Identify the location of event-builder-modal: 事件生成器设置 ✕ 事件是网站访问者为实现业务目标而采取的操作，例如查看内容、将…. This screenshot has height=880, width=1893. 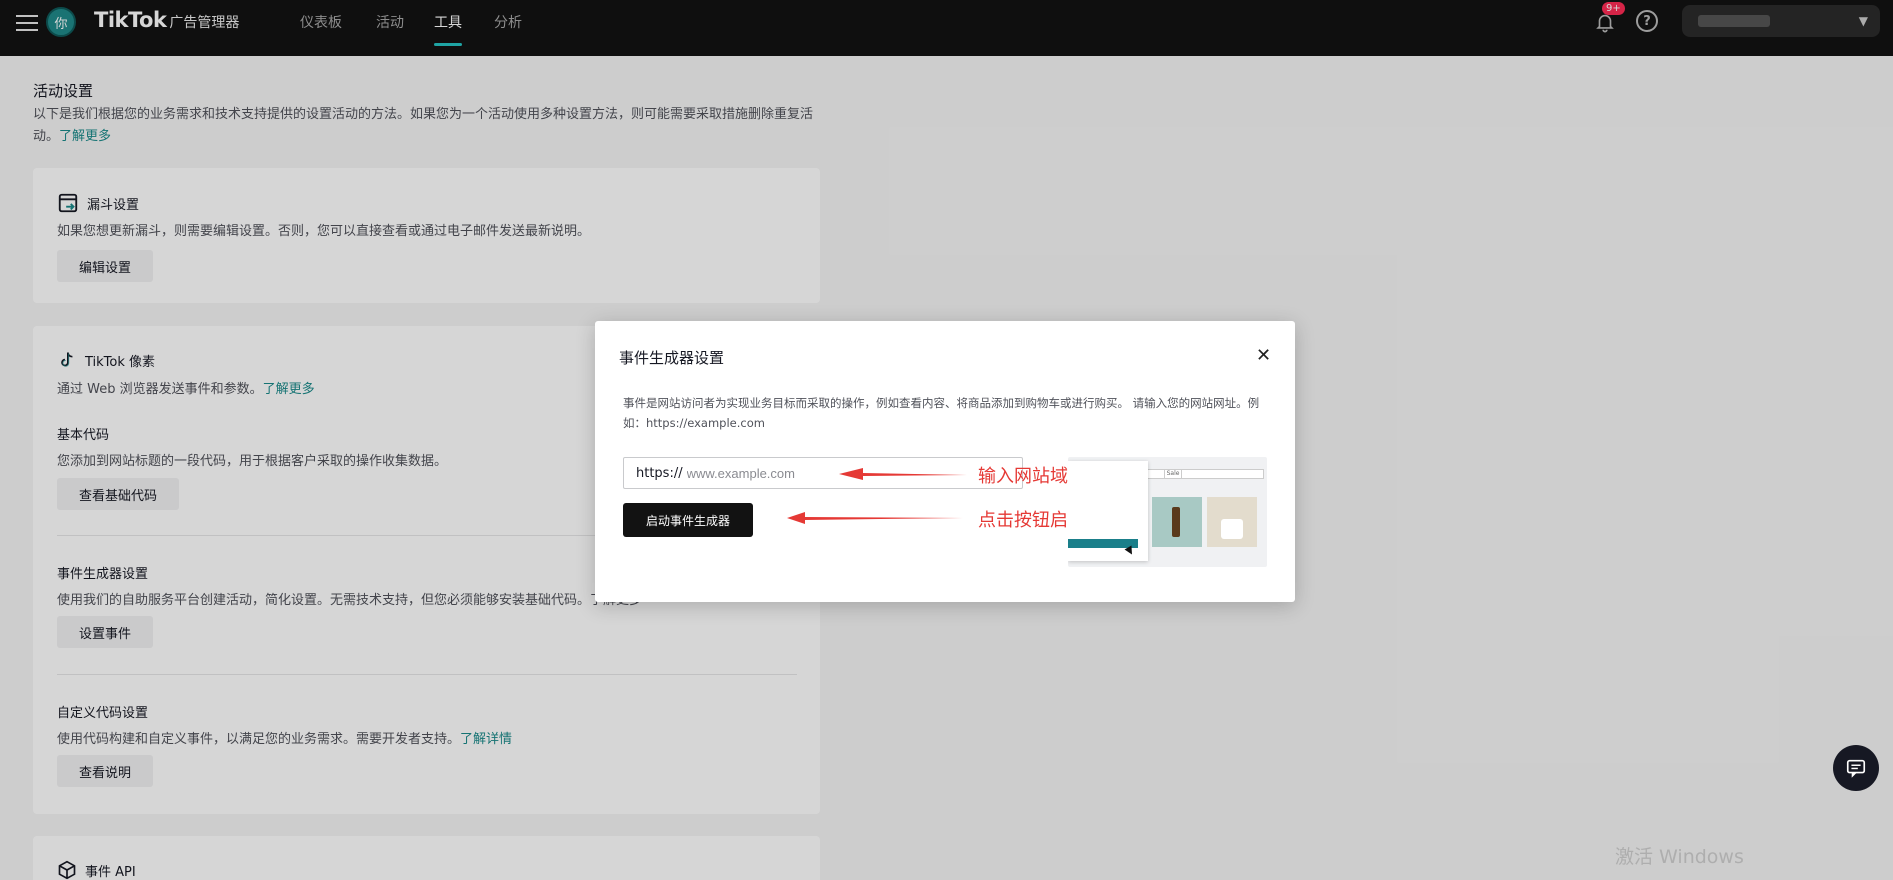
(945, 461).